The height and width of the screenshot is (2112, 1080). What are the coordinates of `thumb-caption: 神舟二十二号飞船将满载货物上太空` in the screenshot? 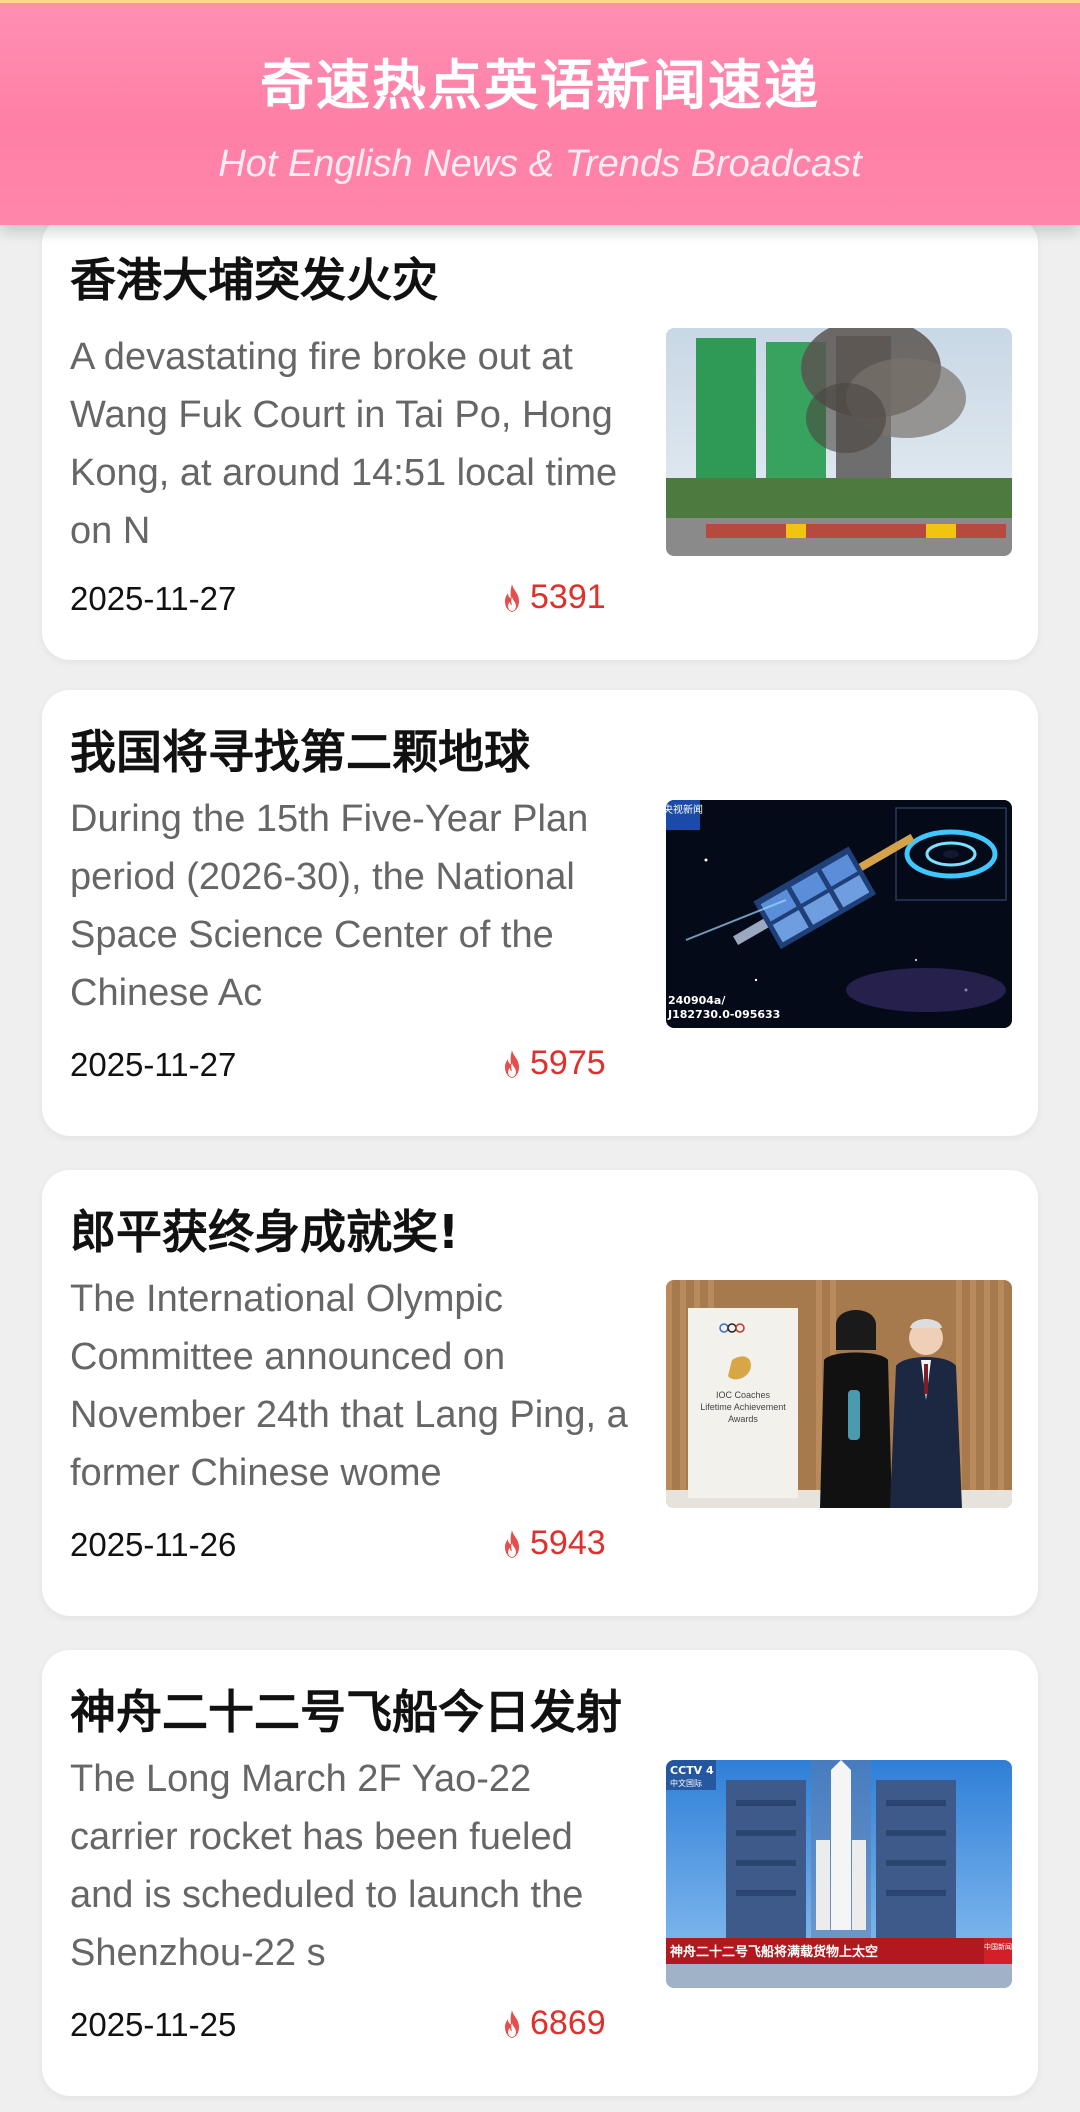 It's located at (774, 1952).